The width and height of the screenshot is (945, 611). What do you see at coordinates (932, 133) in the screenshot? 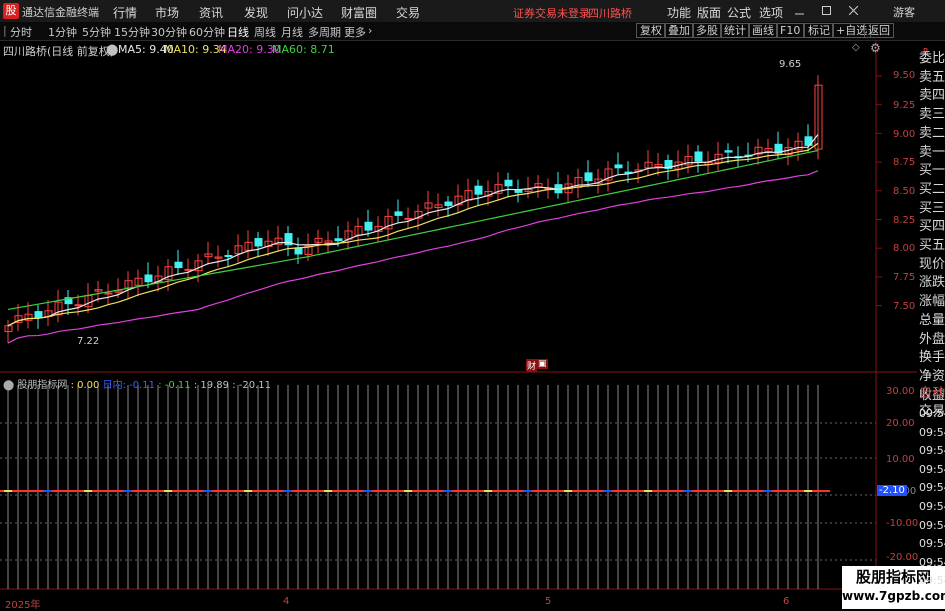
I see `sidebar-item: 卖二` at bounding box center [932, 133].